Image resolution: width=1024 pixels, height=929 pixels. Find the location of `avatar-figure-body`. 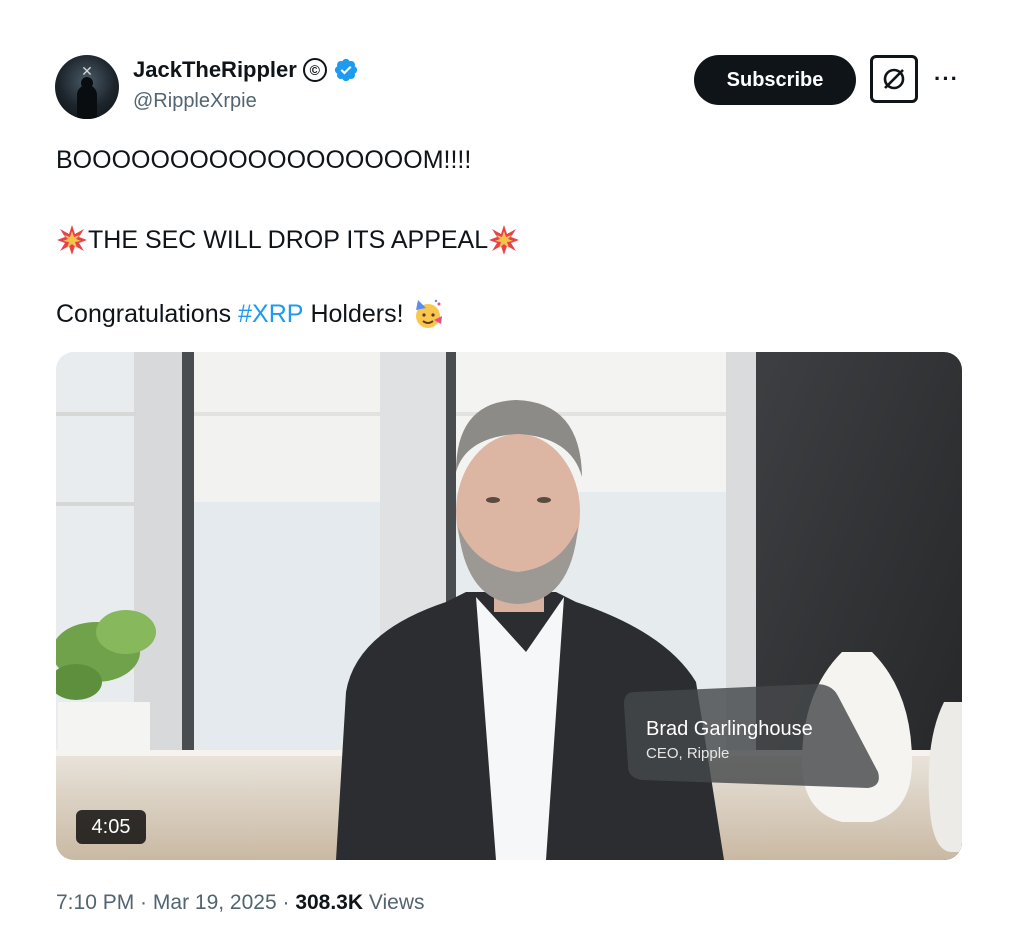

avatar-figure-body is located at coordinates (87, 102).